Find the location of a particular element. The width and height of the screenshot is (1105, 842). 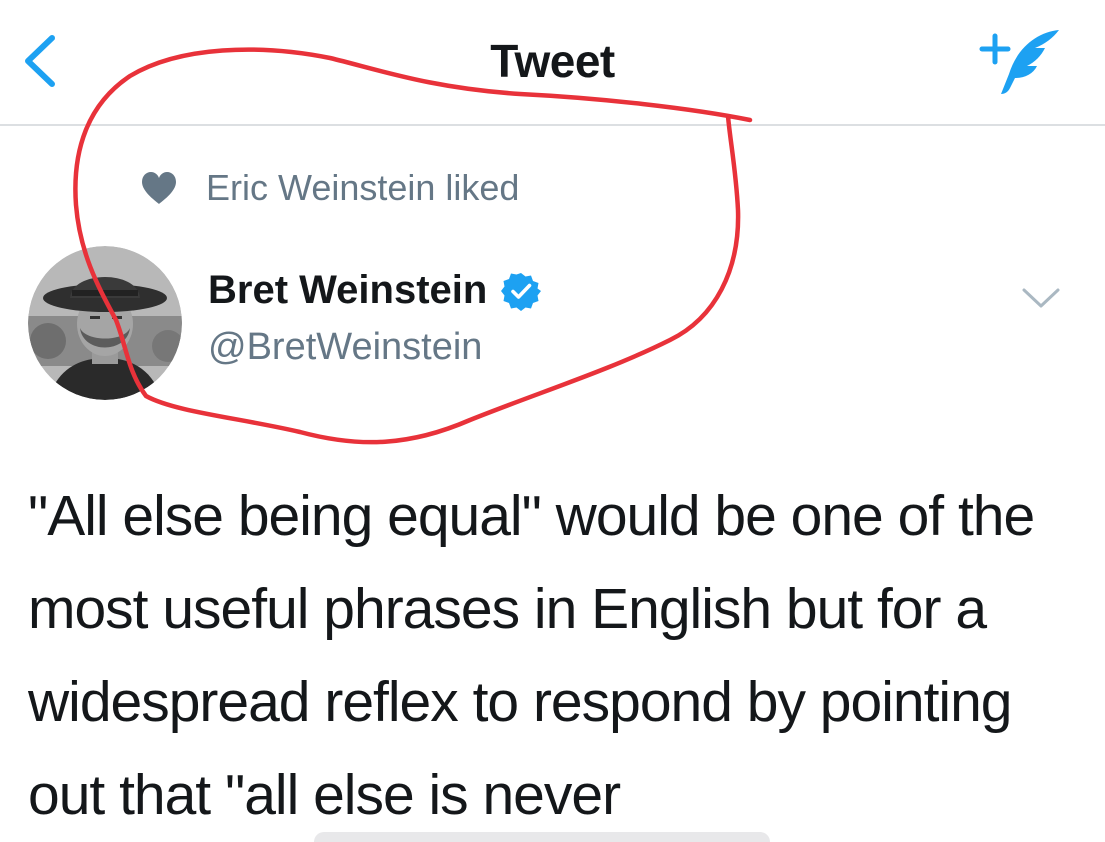

social-context: Eric Weinstein liked is located at coordinates (329, 188).